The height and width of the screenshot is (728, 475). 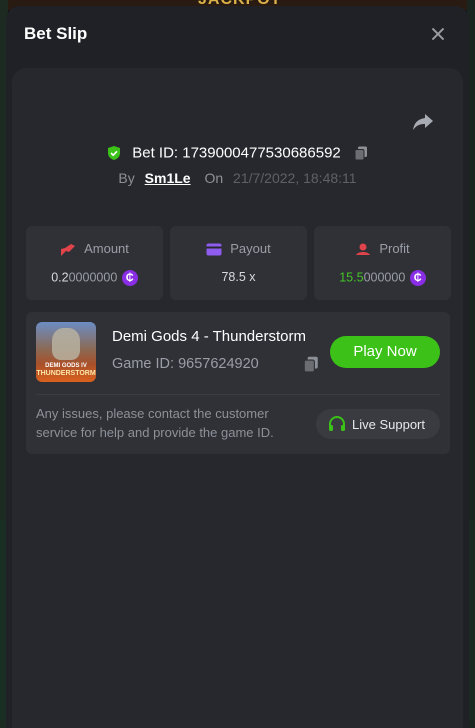 I want to click on play-now-button: Play Now, so click(x=385, y=352).